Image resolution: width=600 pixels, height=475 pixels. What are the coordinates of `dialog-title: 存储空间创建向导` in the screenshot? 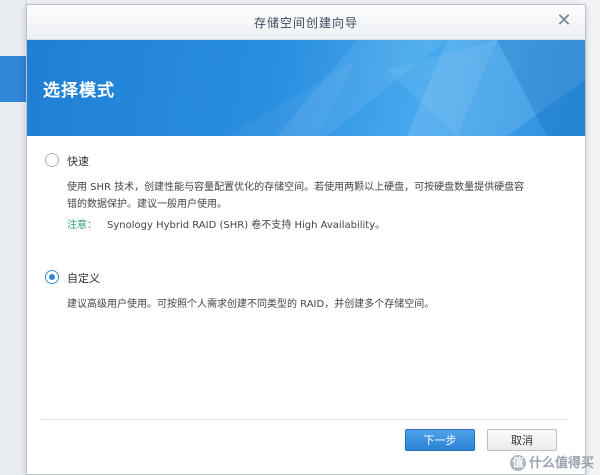 It's located at (305, 23).